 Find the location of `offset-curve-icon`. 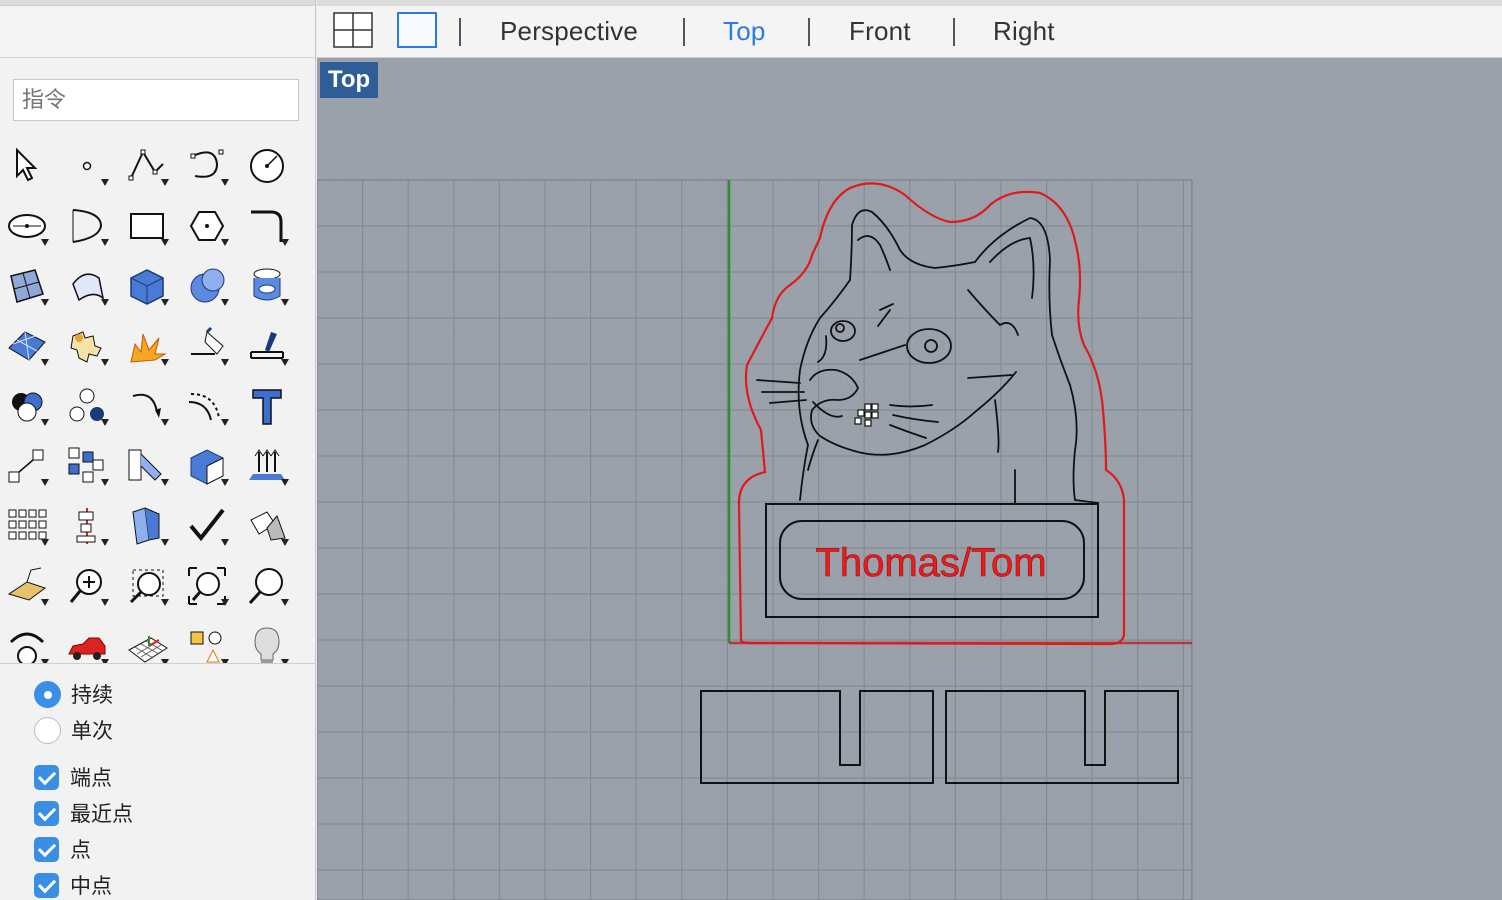

offset-curve-icon is located at coordinates (147, 406).